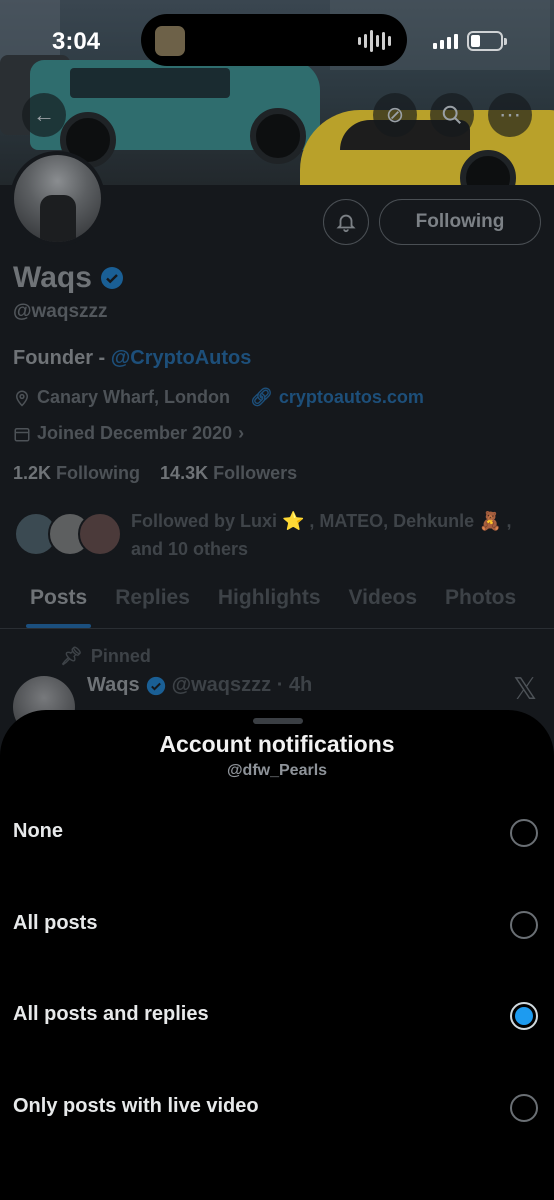  Describe the element at coordinates (277, 1015) in the screenshot. I see `option-all-posts-and-replies: All posts and replies` at that location.